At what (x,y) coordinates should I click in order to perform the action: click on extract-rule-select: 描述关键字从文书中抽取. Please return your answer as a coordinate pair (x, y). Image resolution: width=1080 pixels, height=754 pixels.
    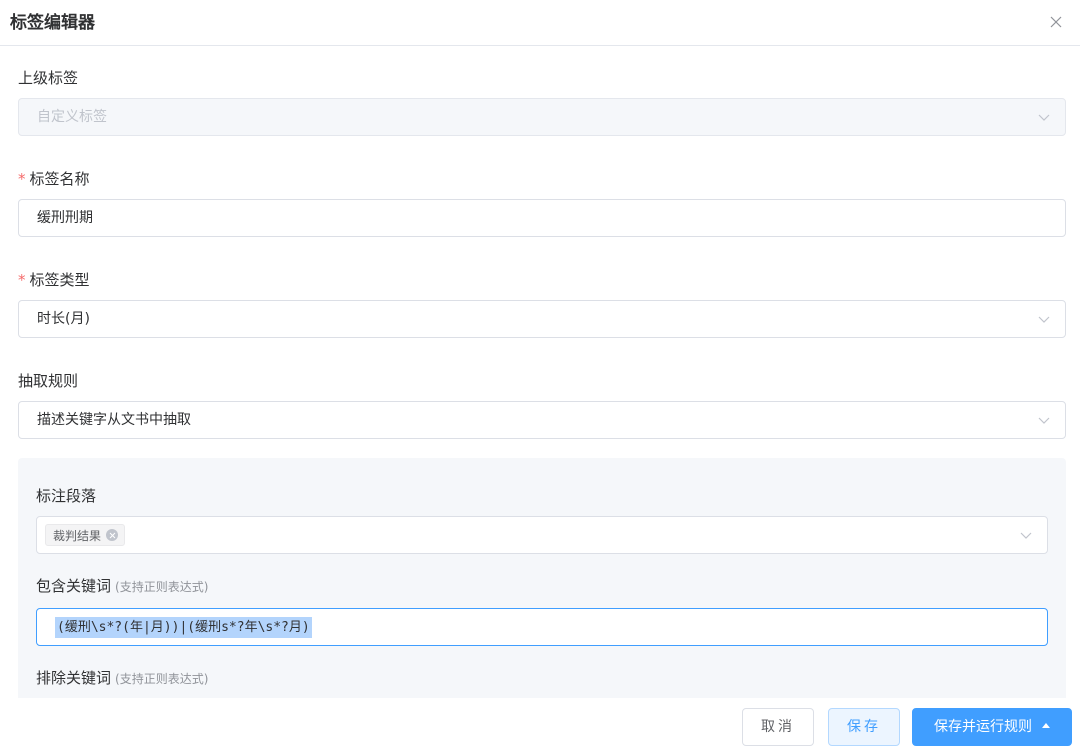
    Looking at the image, I should click on (542, 420).